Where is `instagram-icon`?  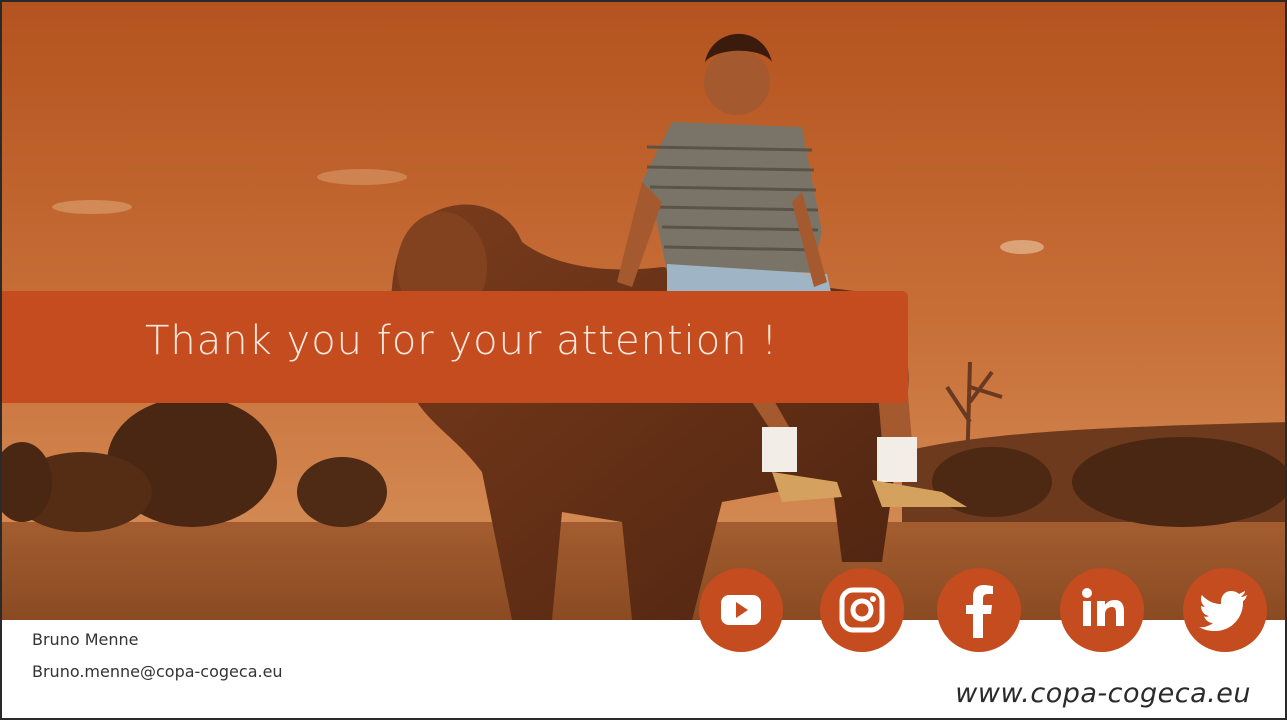 instagram-icon is located at coordinates (862, 610).